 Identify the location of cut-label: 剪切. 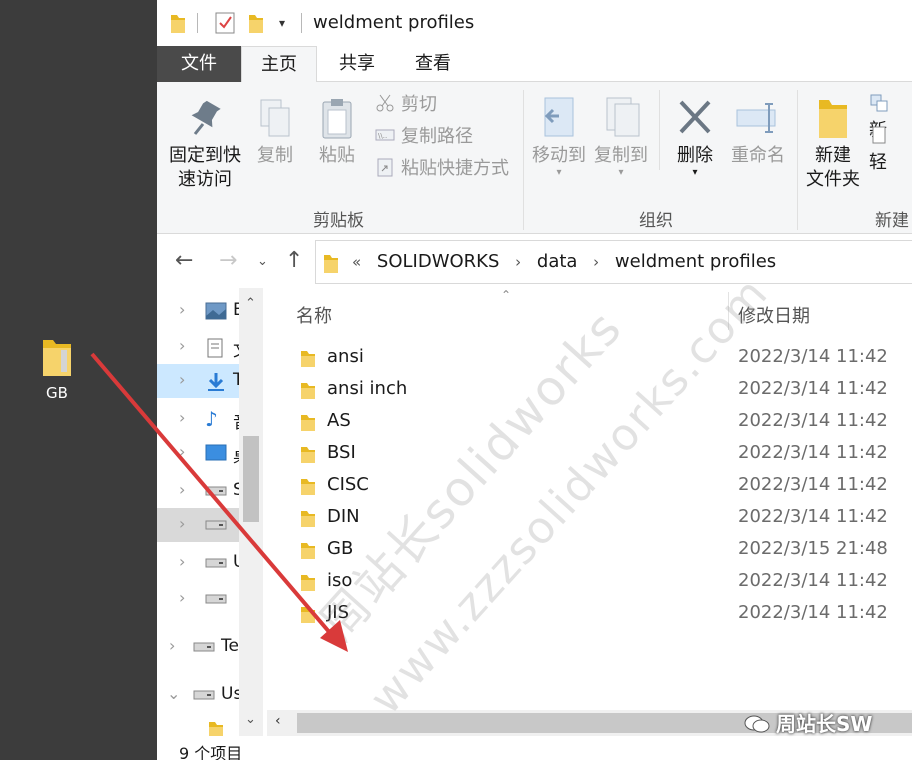
(419, 104).